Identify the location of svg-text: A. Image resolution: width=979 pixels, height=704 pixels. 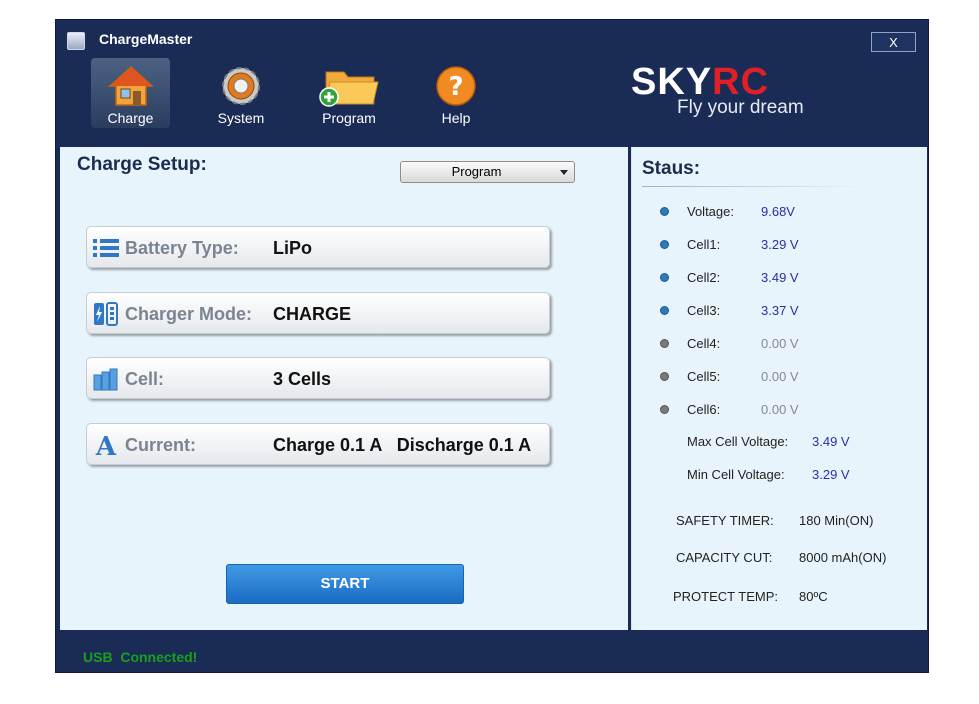
(106, 445).